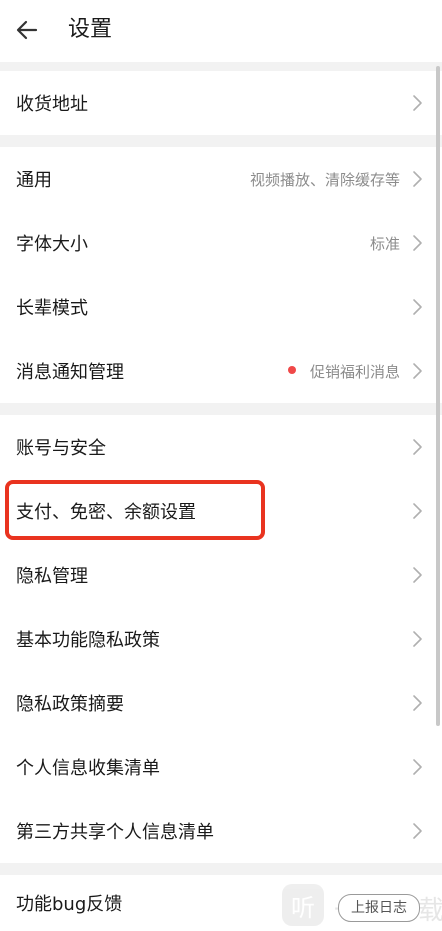 This screenshot has width=442, height=931. What do you see at coordinates (221, 31) in the screenshot?
I see `header-bar: 设置` at bounding box center [221, 31].